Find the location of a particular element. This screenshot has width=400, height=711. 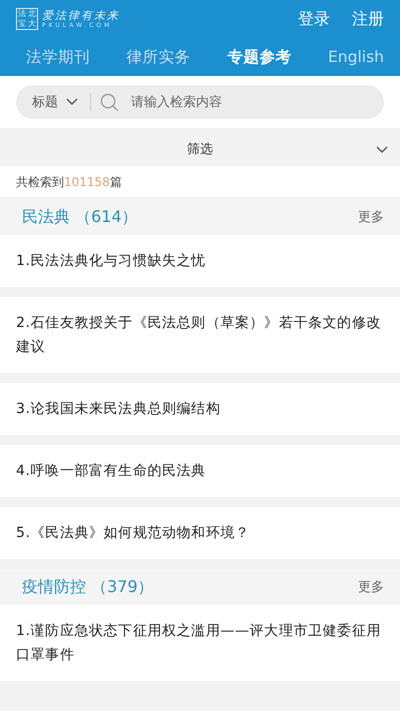

article-item: 1.谨防应急状态下征用权之滥用——评大理市卫健委征用口罩事件 is located at coordinates (200, 643).